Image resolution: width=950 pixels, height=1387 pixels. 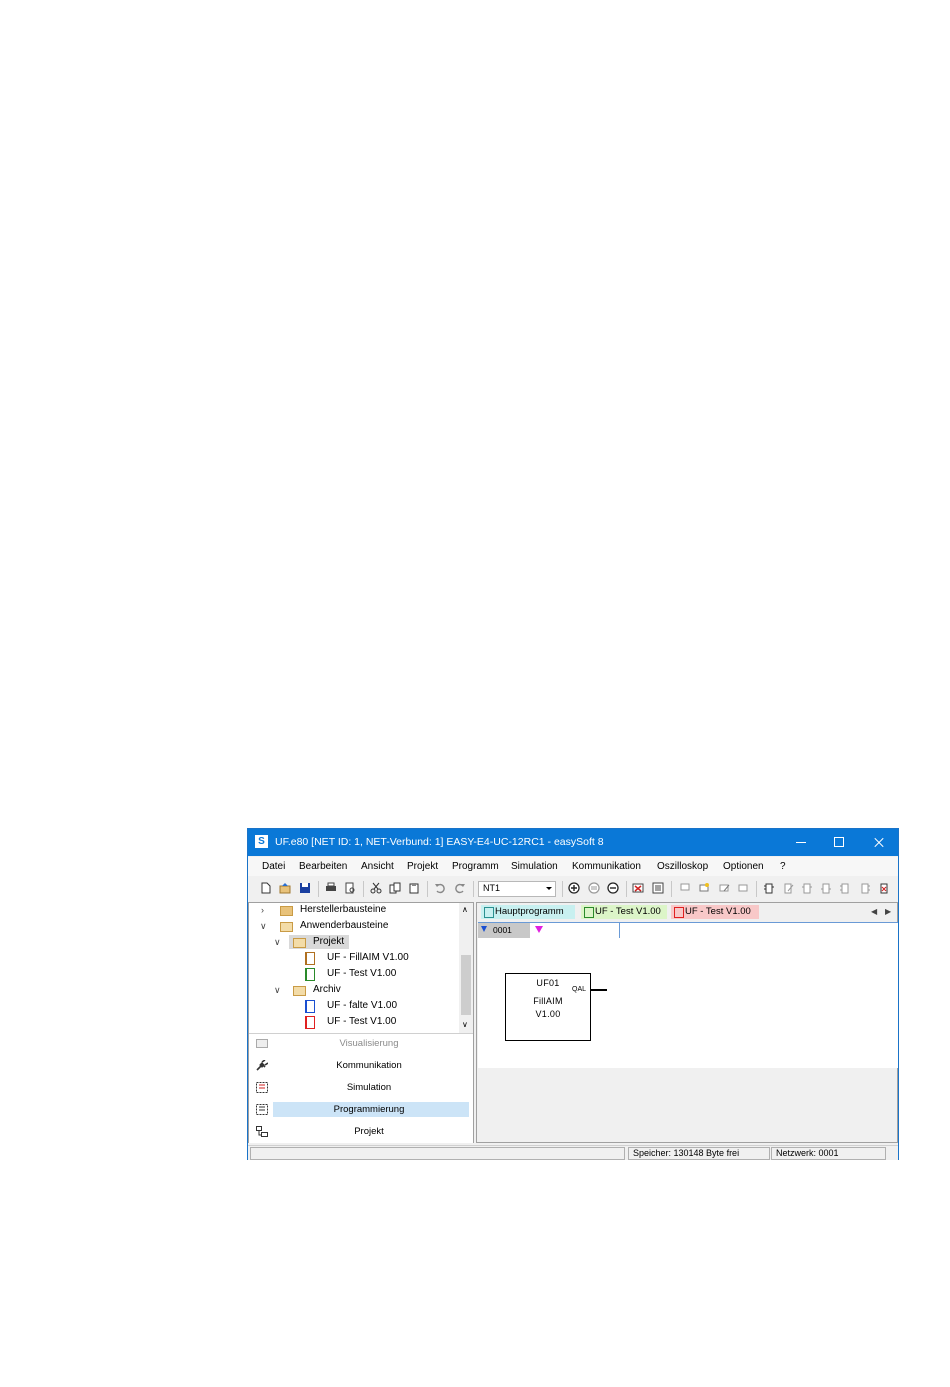 What do you see at coordinates (594, 888) in the screenshot?
I see `zoom-reset-icon` at bounding box center [594, 888].